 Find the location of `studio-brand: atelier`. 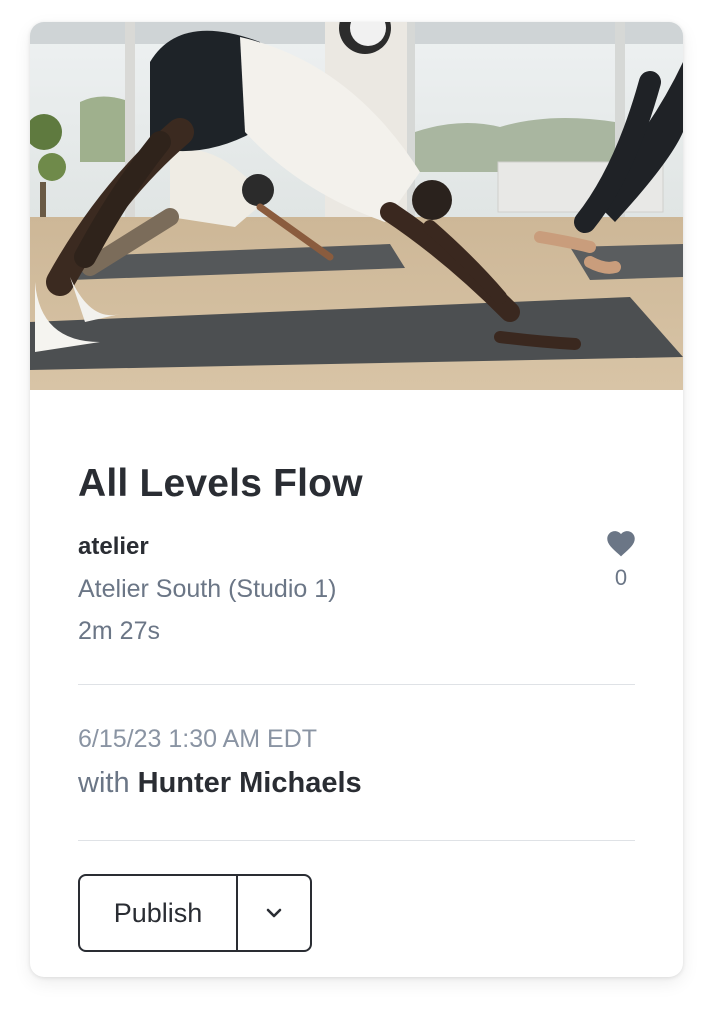

studio-brand: atelier is located at coordinates (113, 546).